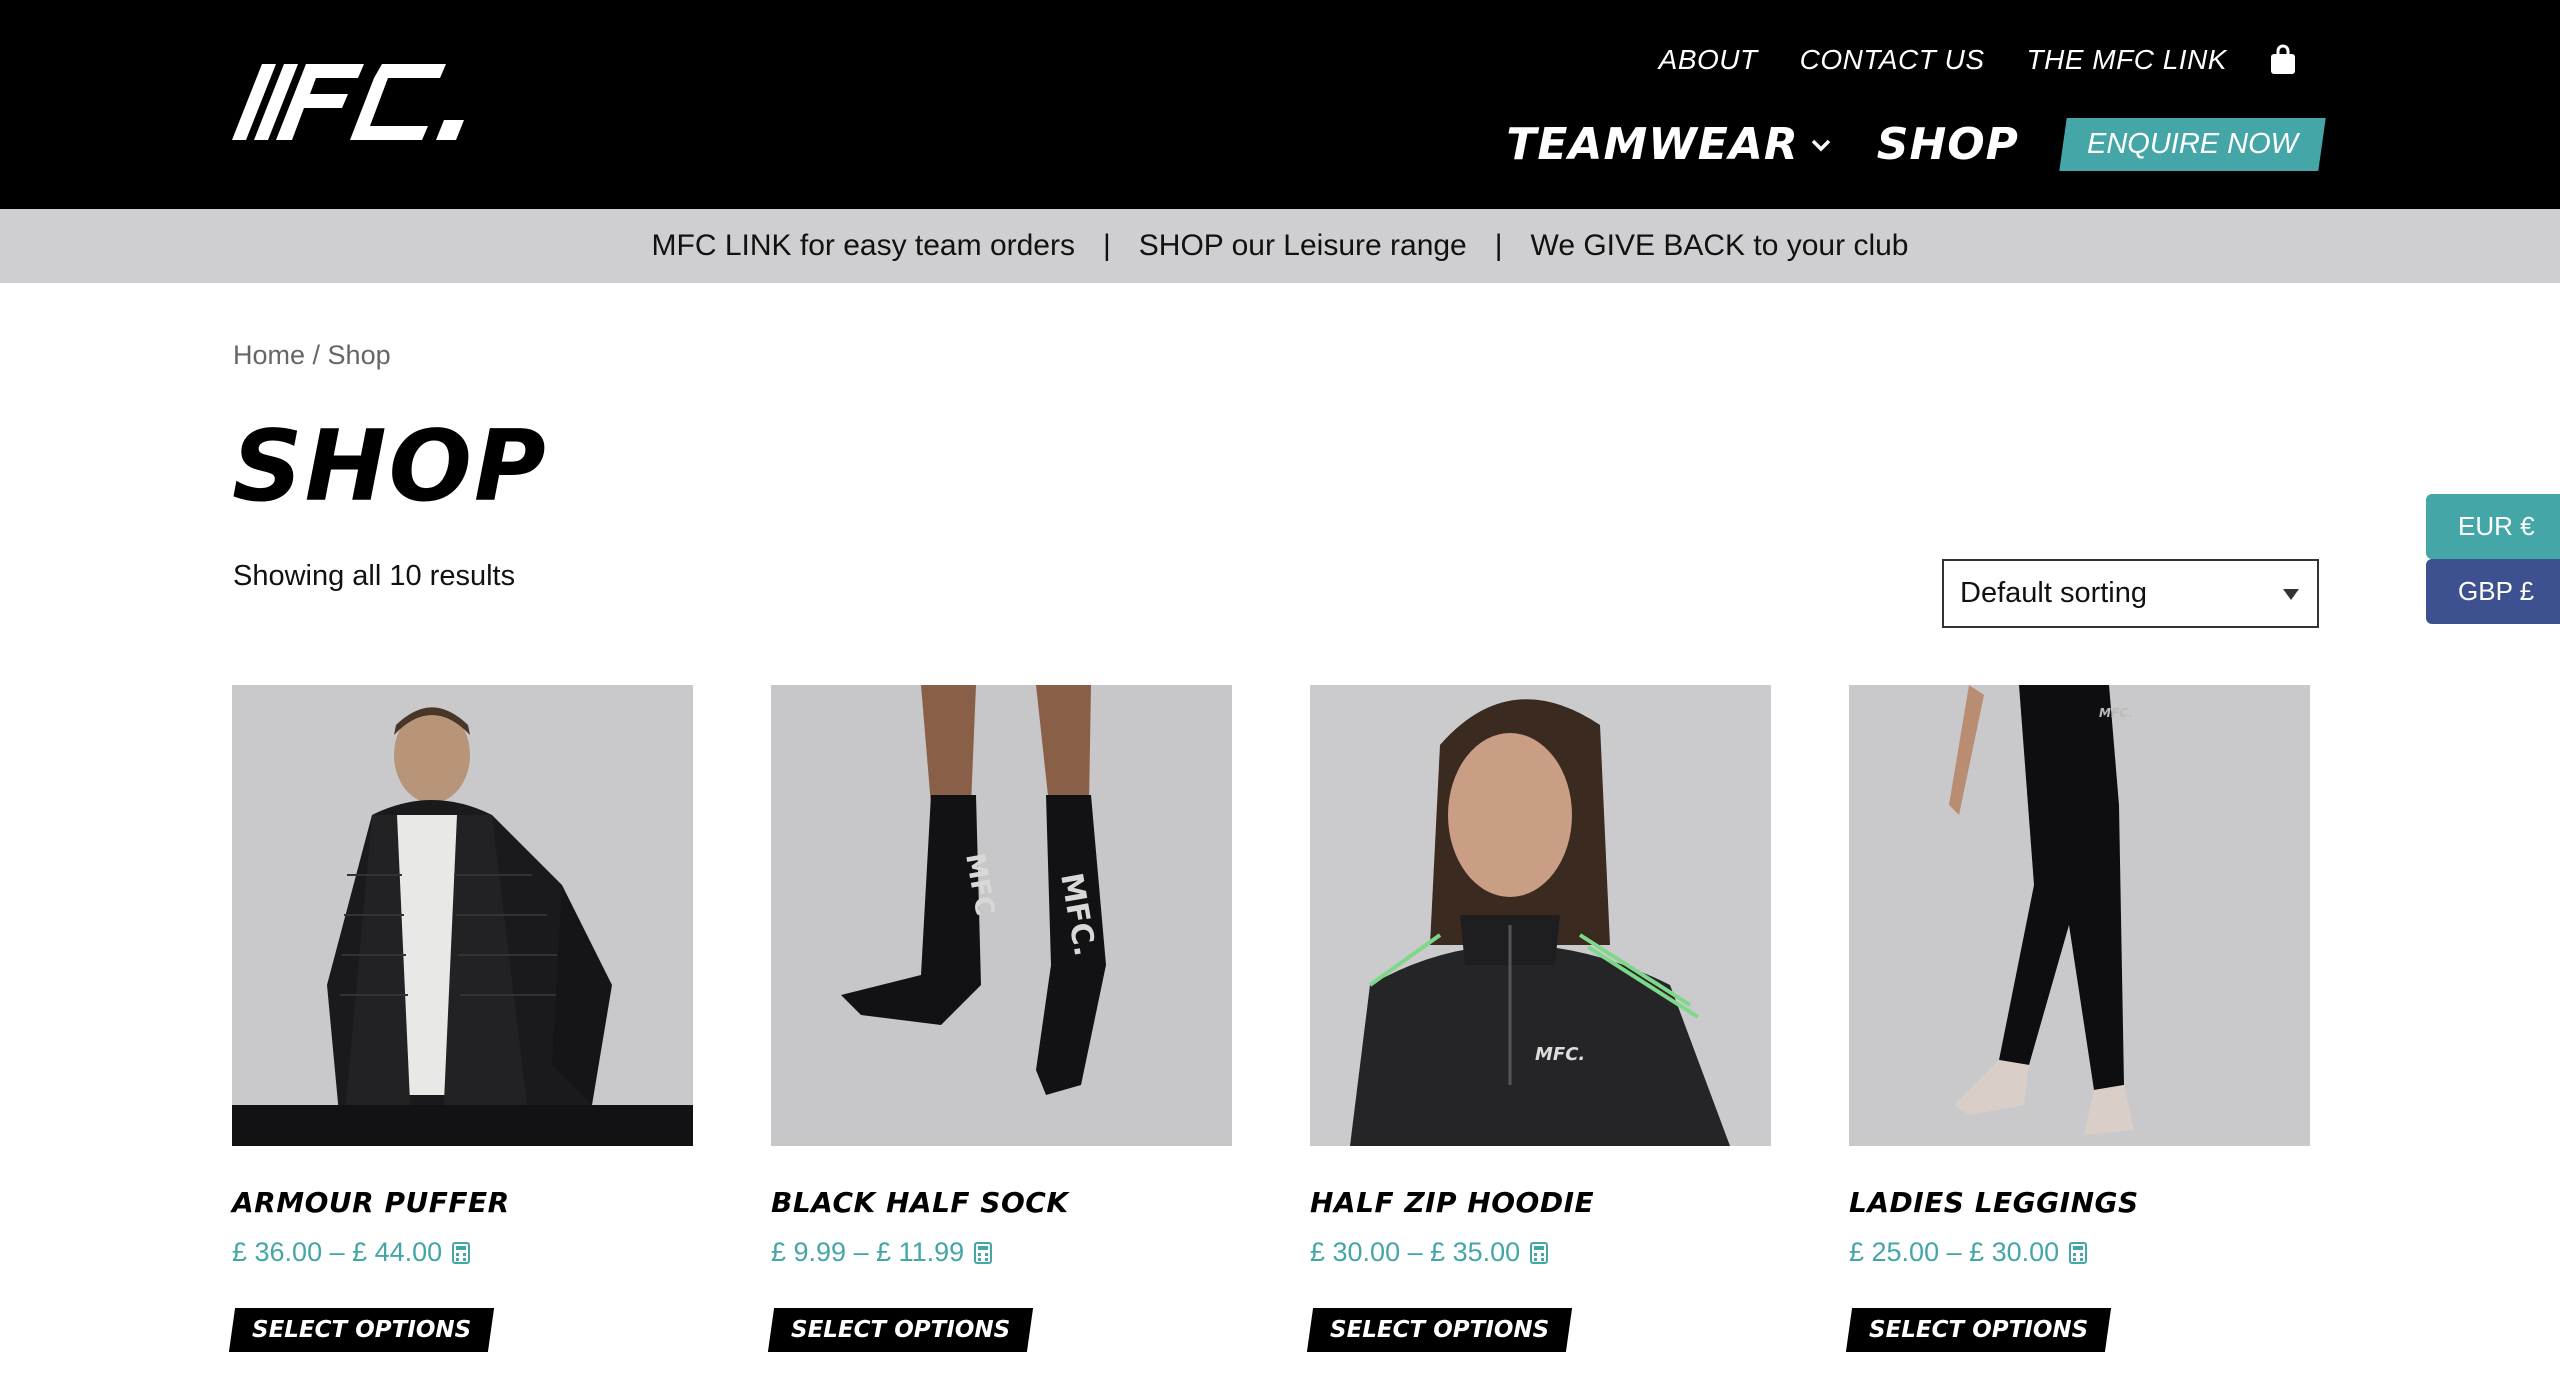 This screenshot has height=1399, width=2560. I want to click on breadcrumb-home: Home, so click(269, 355).